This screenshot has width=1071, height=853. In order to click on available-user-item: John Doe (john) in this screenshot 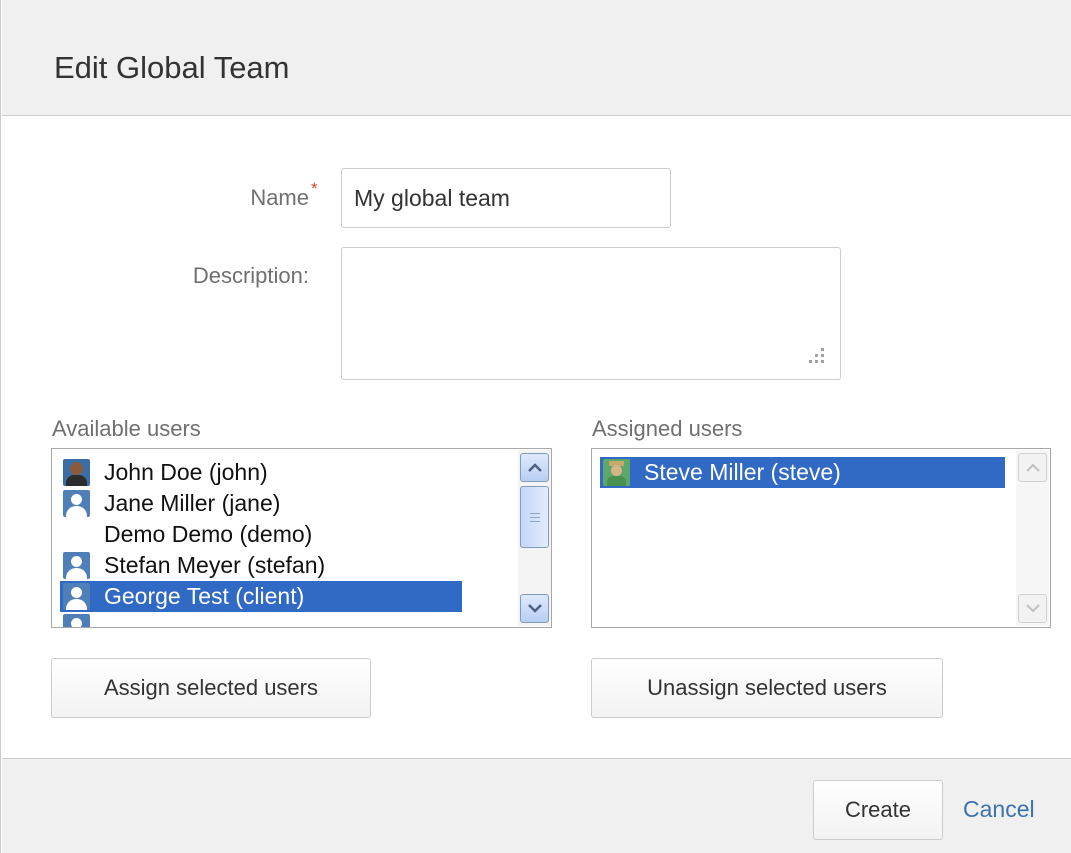, I will do `click(261, 472)`.